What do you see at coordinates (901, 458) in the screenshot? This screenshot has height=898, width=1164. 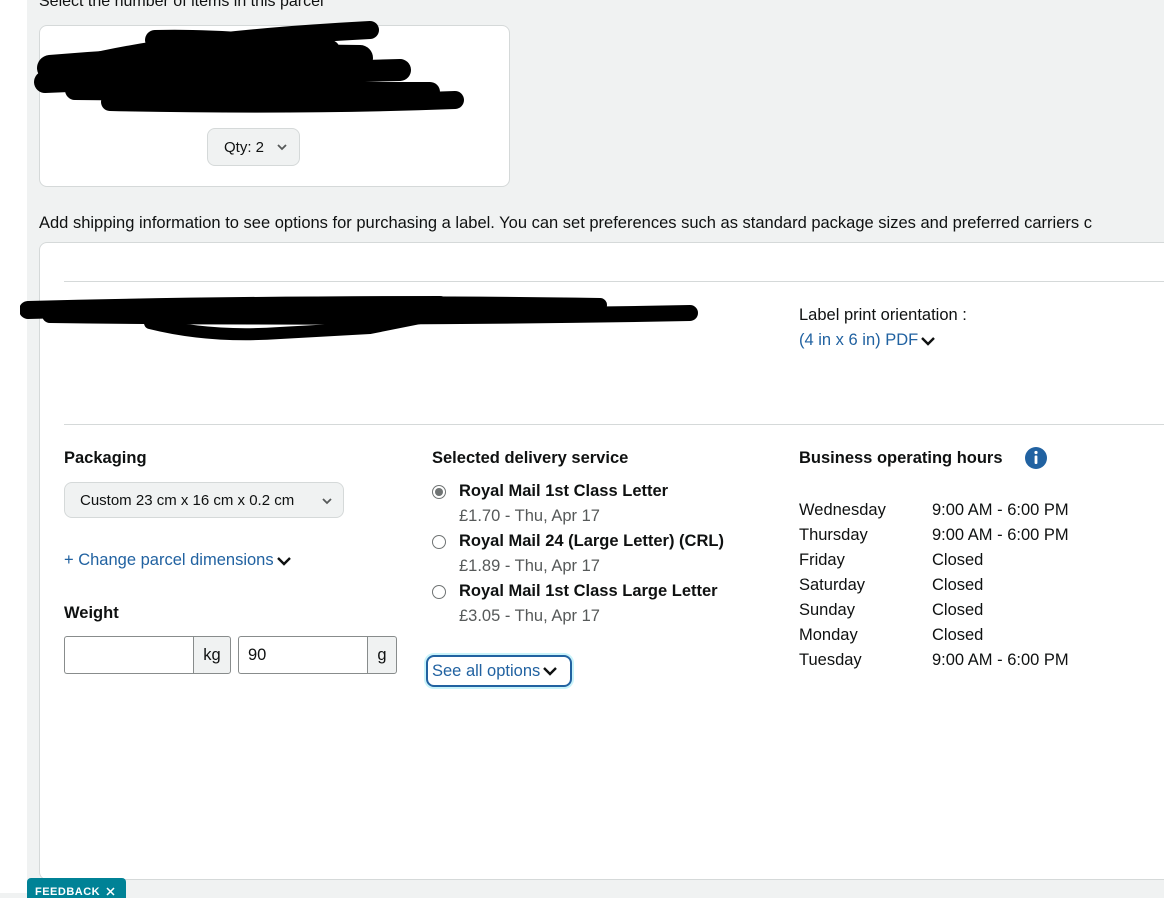 I see `business-hours-title: Business operating hours` at bounding box center [901, 458].